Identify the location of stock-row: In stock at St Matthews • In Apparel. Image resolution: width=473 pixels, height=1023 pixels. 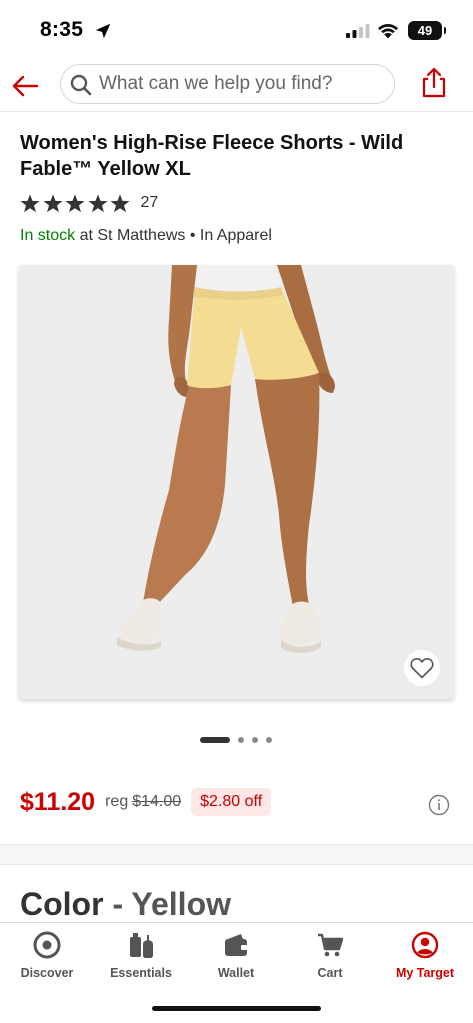
(146, 236).